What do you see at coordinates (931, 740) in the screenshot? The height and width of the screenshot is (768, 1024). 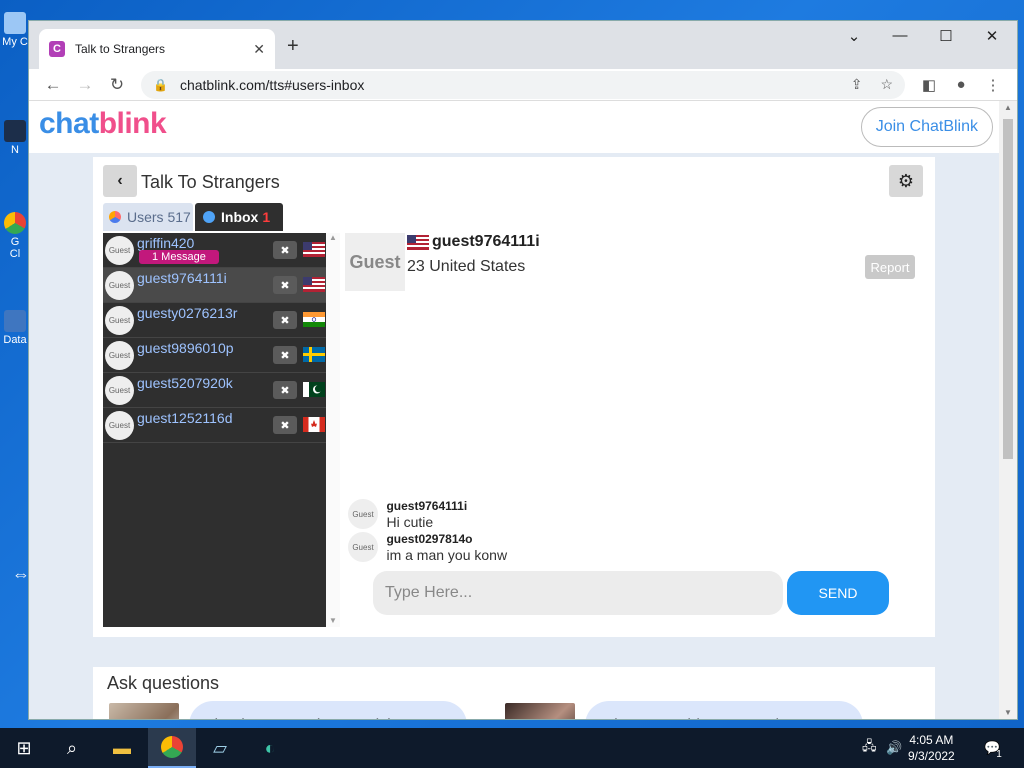 I see `clock-time: 4:05 AM` at bounding box center [931, 740].